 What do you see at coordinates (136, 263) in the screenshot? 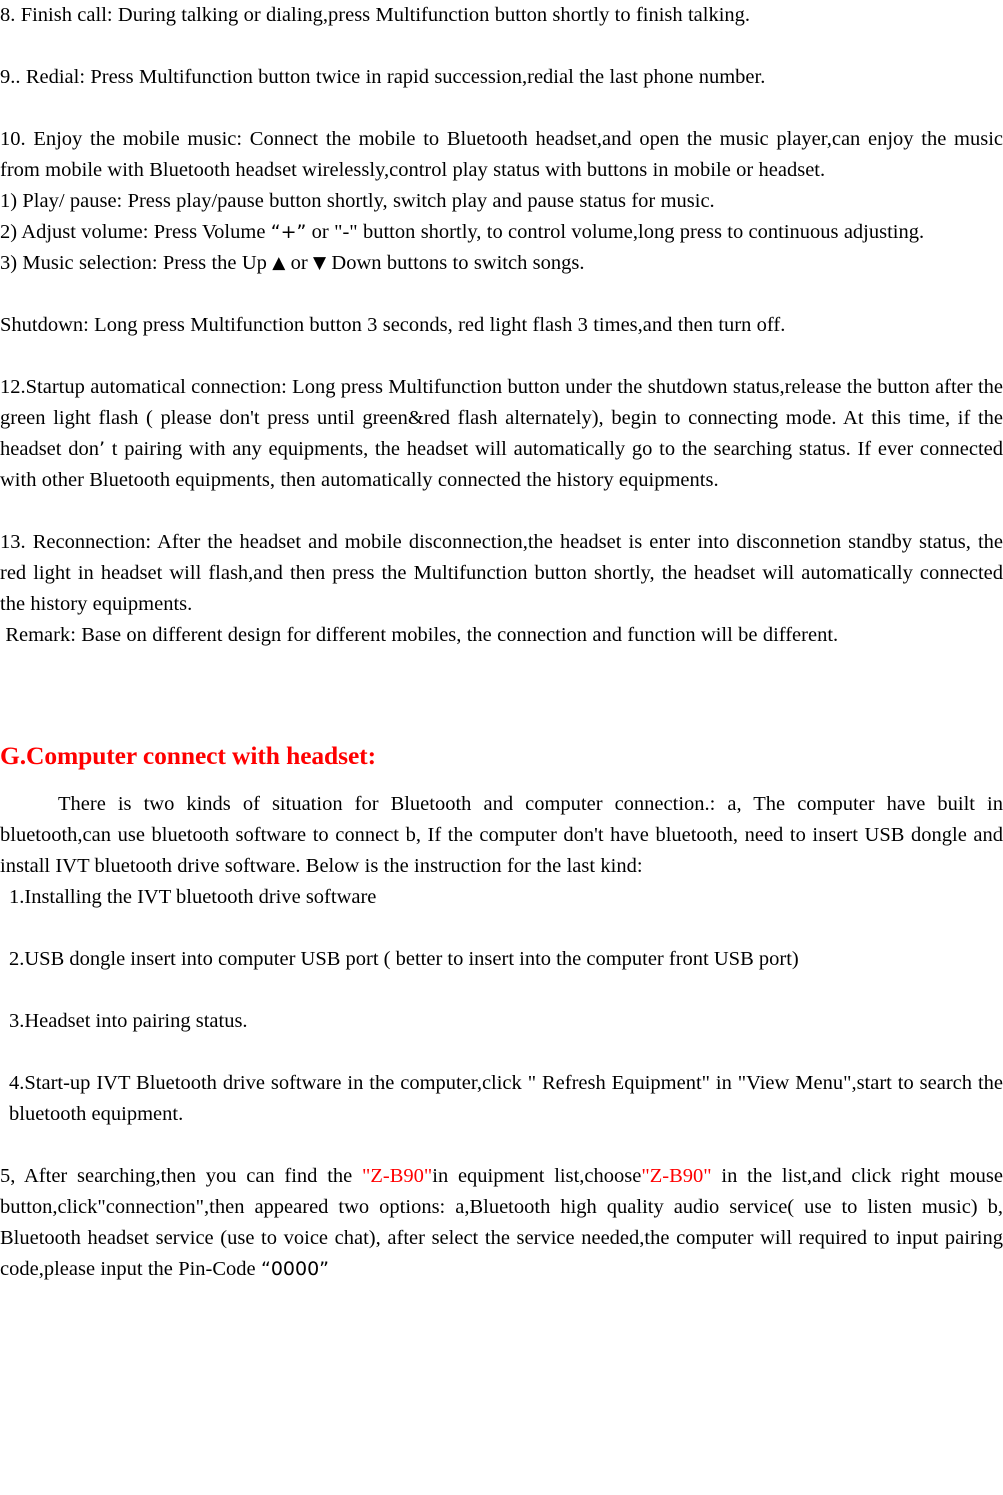
I see `sub3-text-a: 3) Music selection: Press the Up` at bounding box center [136, 263].